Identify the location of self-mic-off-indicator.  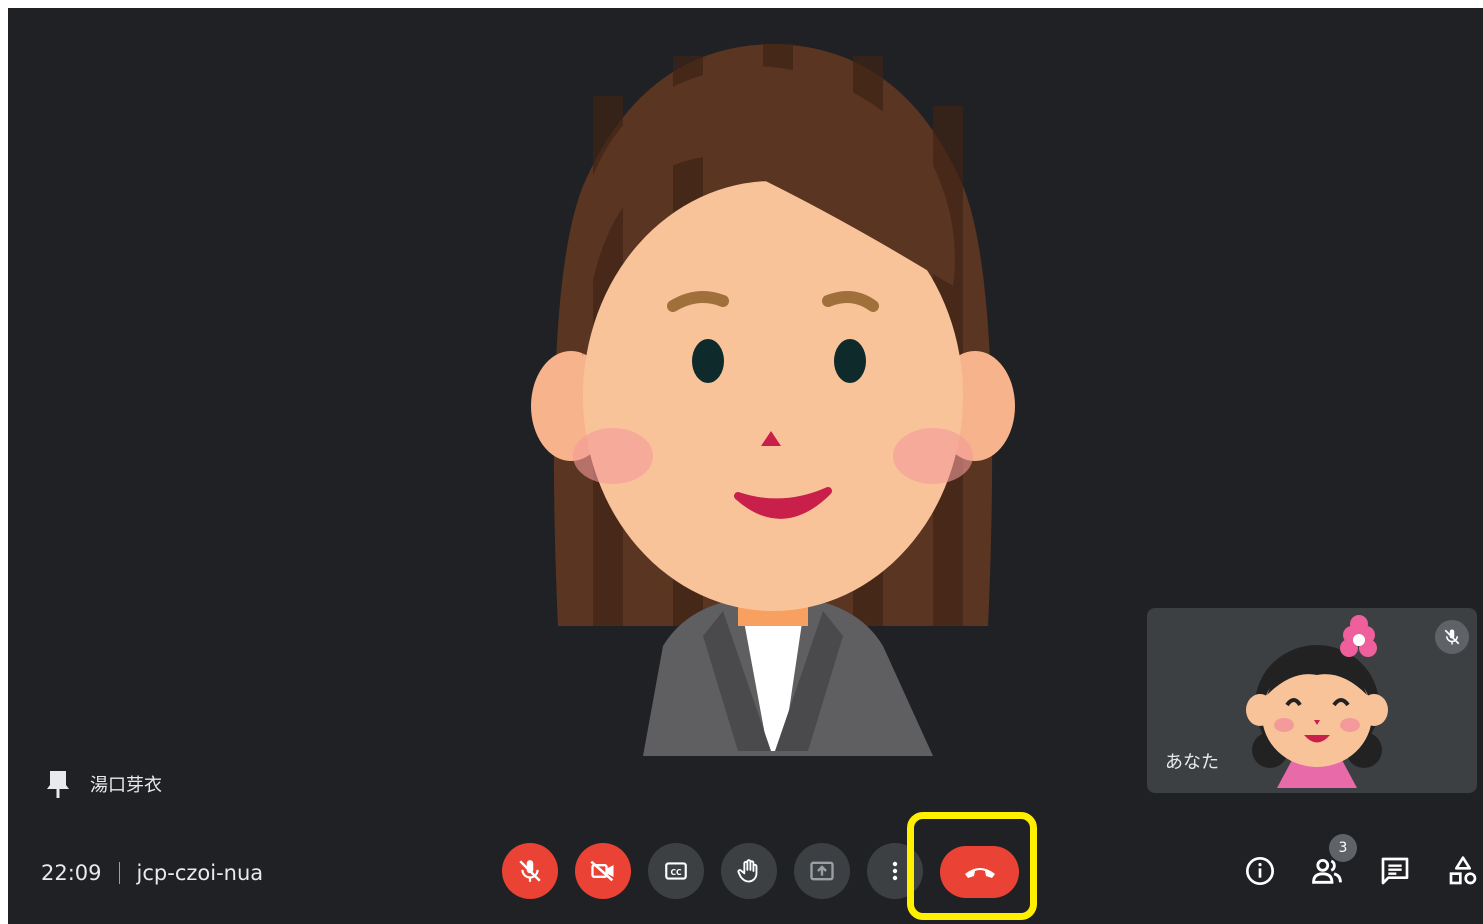
(1452, 637).